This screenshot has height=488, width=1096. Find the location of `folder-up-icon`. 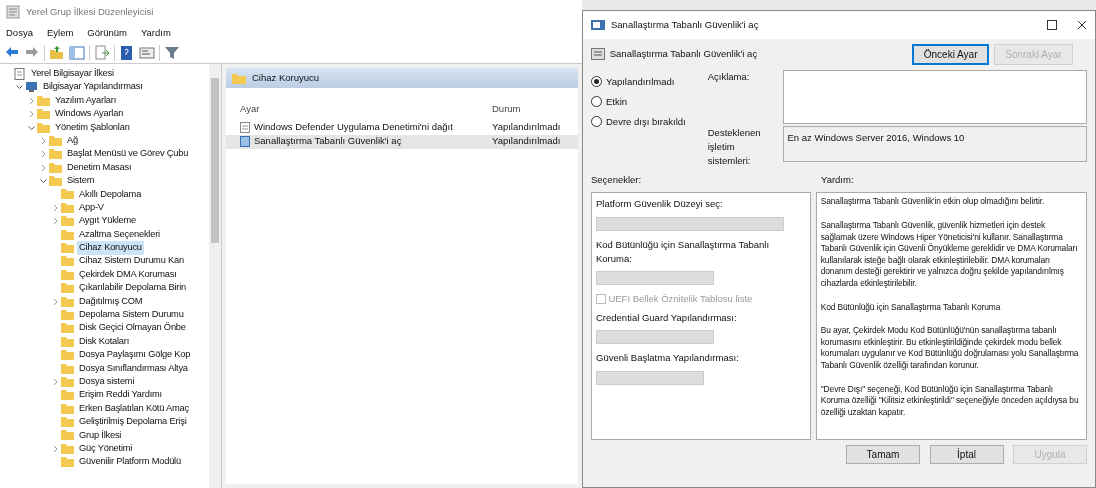

folder-up-icon is located at coordinates (57, 52).